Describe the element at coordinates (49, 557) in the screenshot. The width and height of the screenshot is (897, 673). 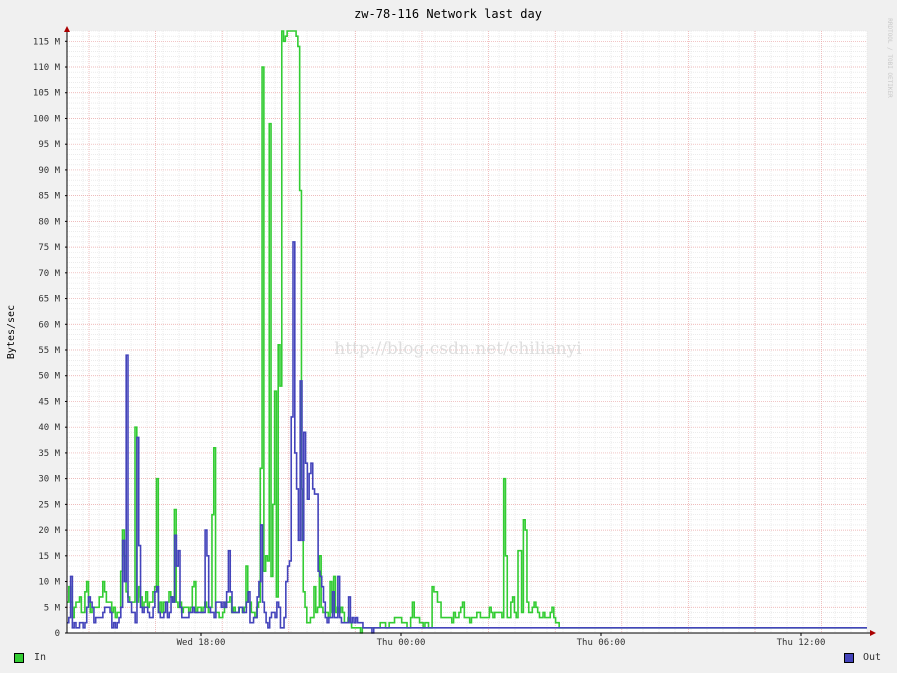
I see `y-tick-label: 15 M` at that location.